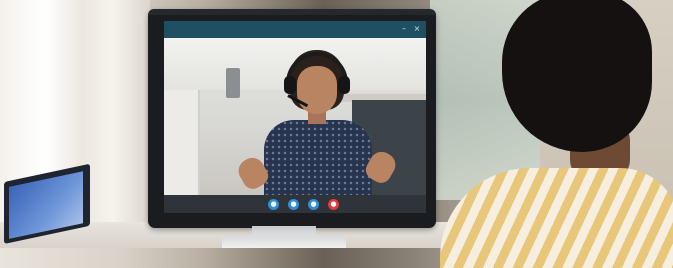 The image size is (673, 268). What do you see at coordinates (273, 204) in the screenshot?
I see `camera-icon: ●` at bounding box center [273, 204].